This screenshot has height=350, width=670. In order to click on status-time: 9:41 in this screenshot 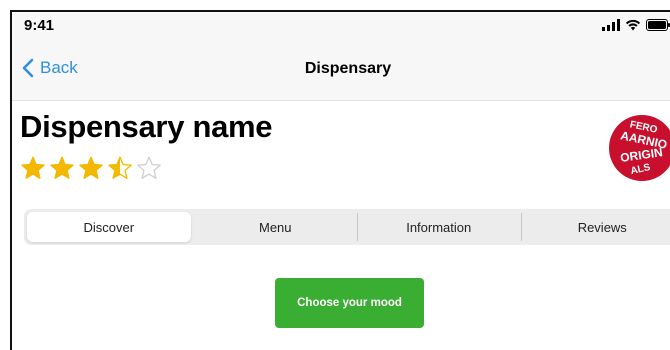, I will do `click(39, 25)`.